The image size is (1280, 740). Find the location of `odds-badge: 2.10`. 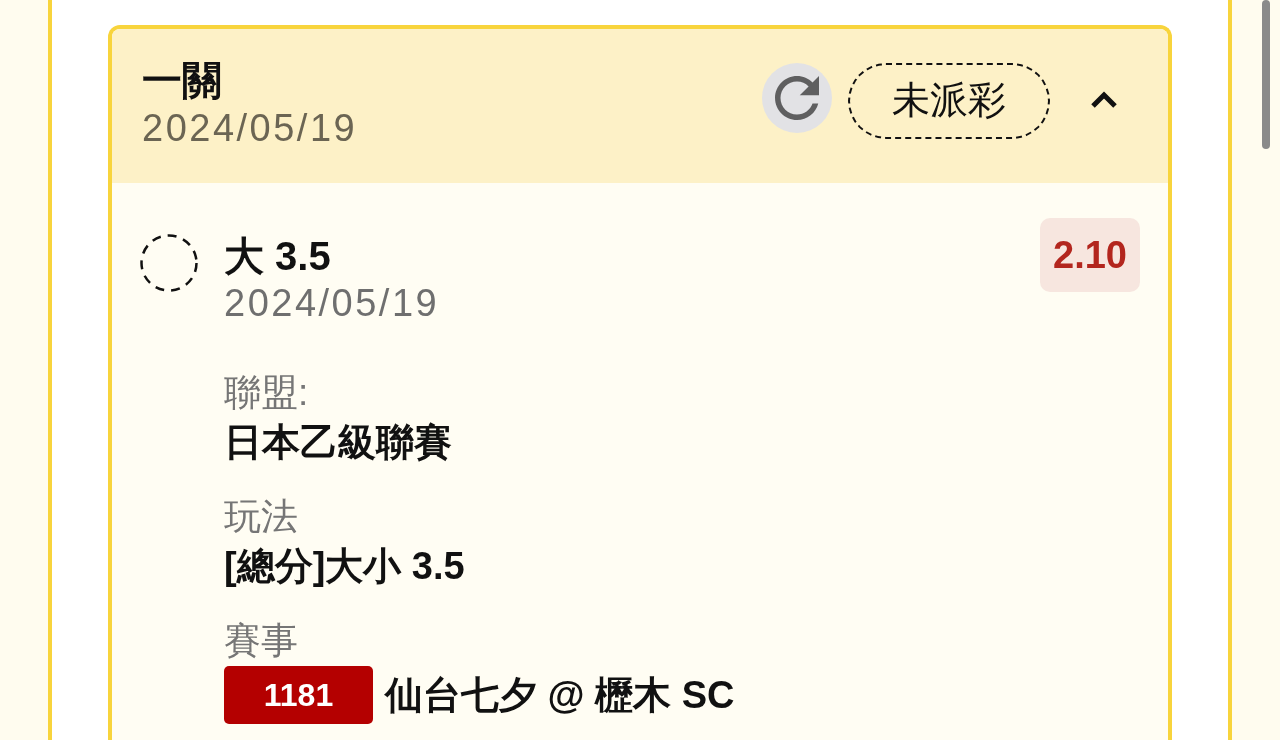

odds-badge: 2.10 is located at coordinates (1090, 255).